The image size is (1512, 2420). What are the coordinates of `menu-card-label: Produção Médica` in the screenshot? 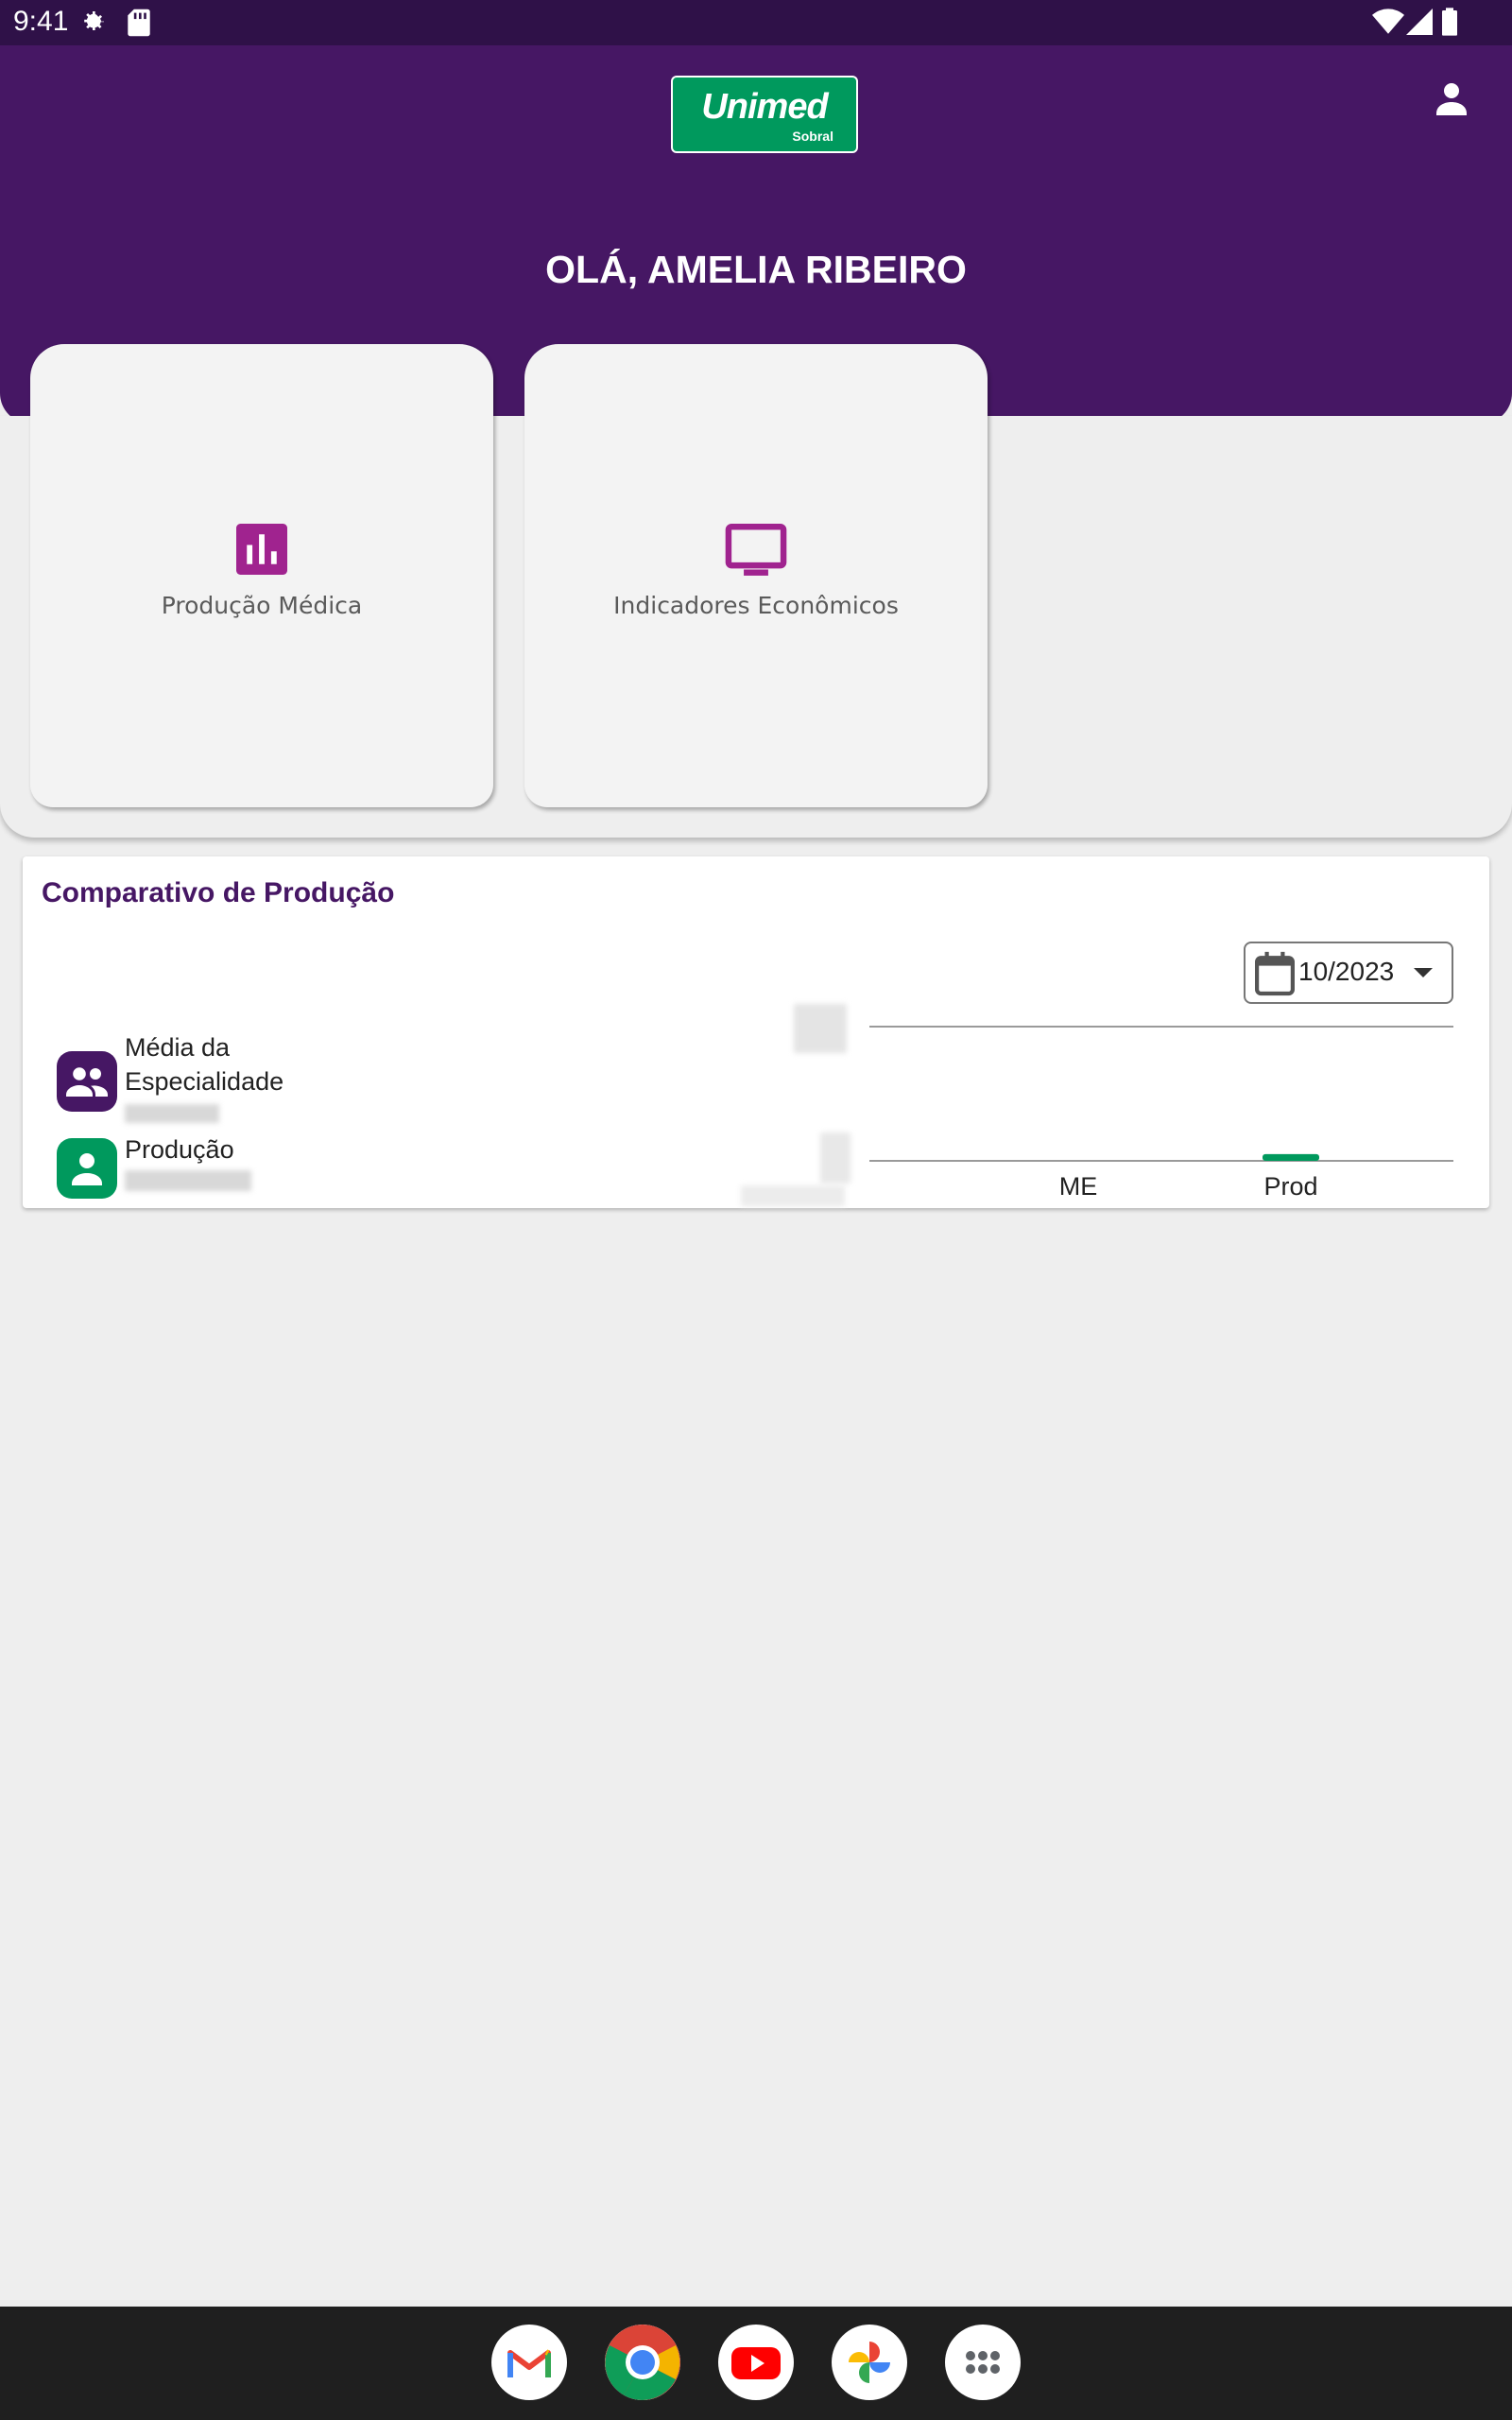 It's located at (262, 605).